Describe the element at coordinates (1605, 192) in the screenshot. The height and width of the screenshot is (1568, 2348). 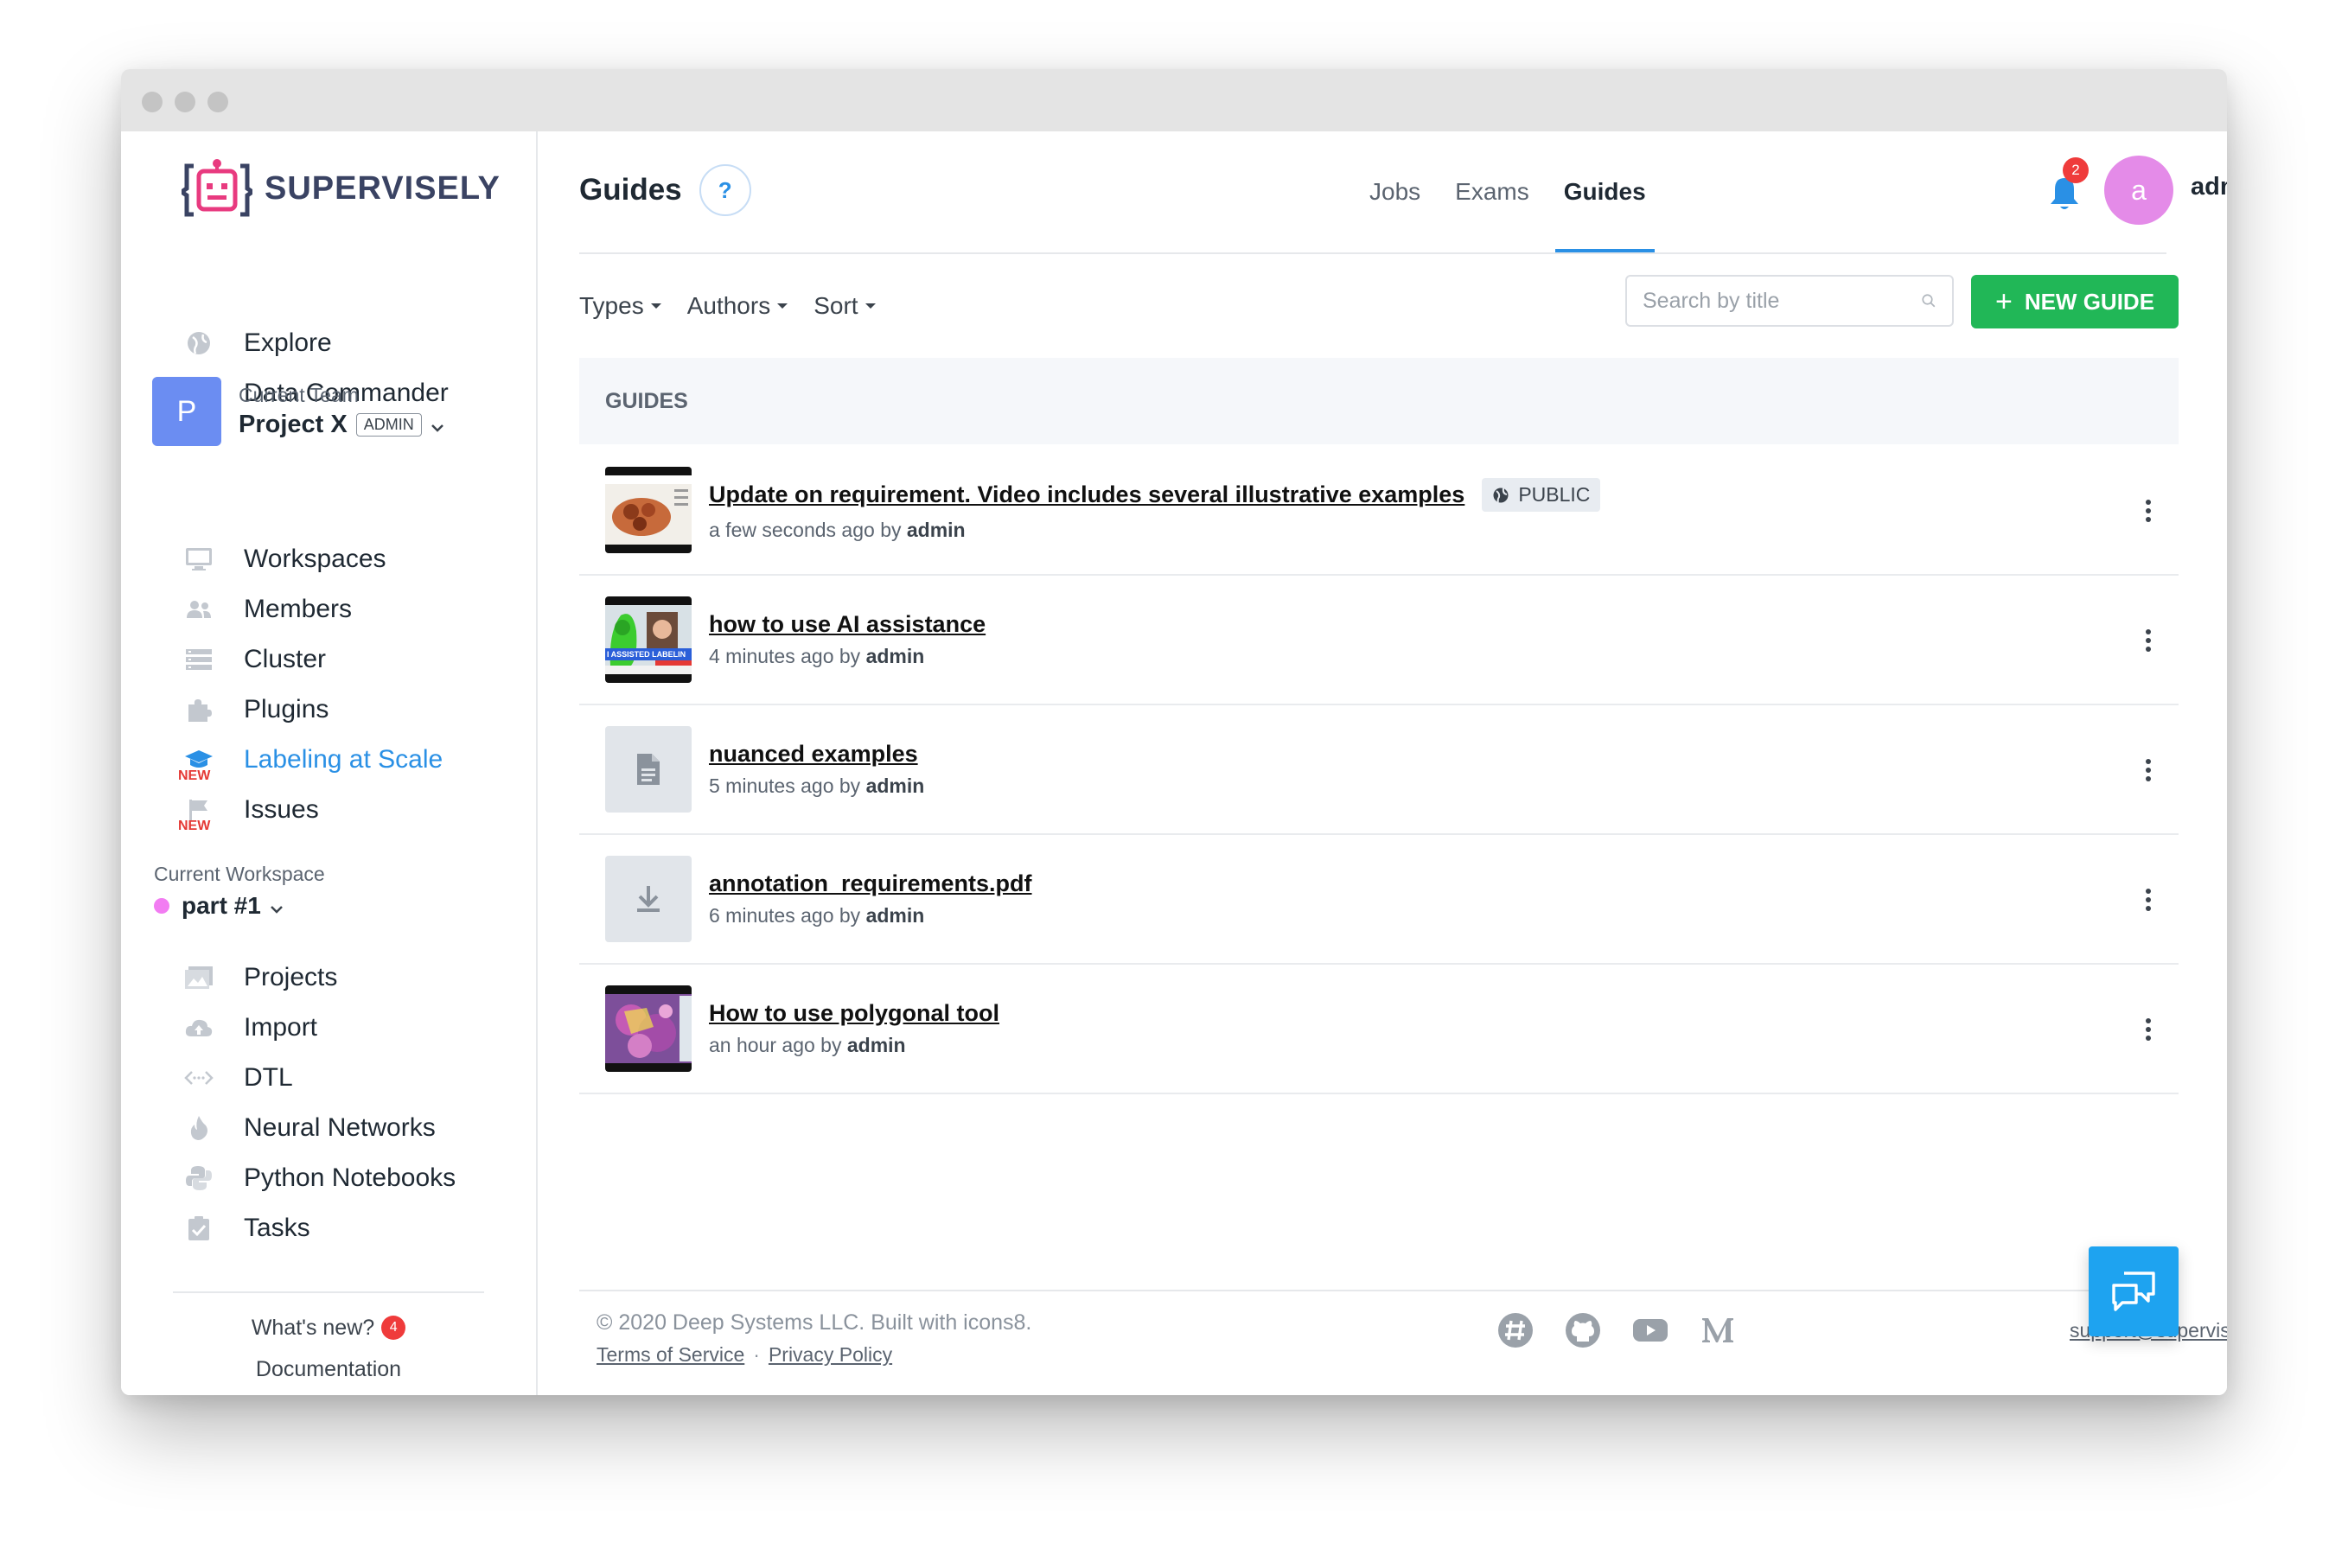
I see `tab-guides: Guides` at that location.